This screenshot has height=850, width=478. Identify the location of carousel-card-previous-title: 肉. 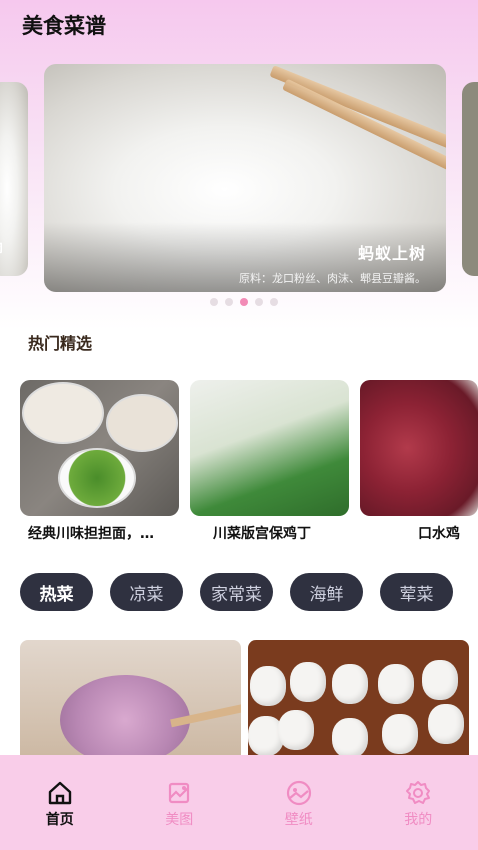
(1, 246).